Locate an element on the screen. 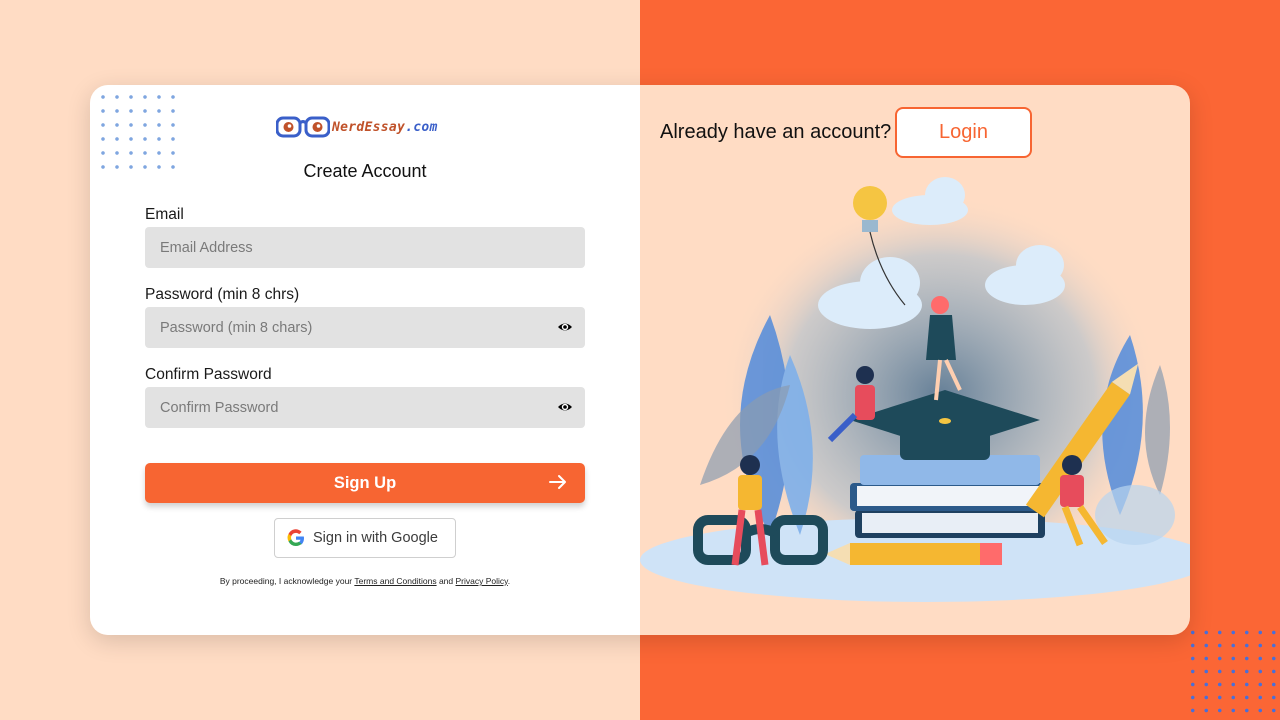 Image resolution: width=1280 pixels, height=720 pixels. password-field-wrapper is located at coordinates (365, 327).